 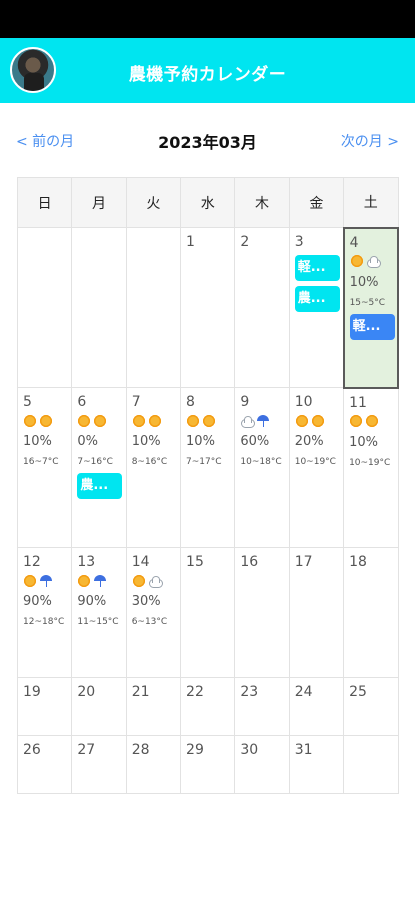 I want to click on temperature-range: 12~18°C, so click(x=44, y=622).